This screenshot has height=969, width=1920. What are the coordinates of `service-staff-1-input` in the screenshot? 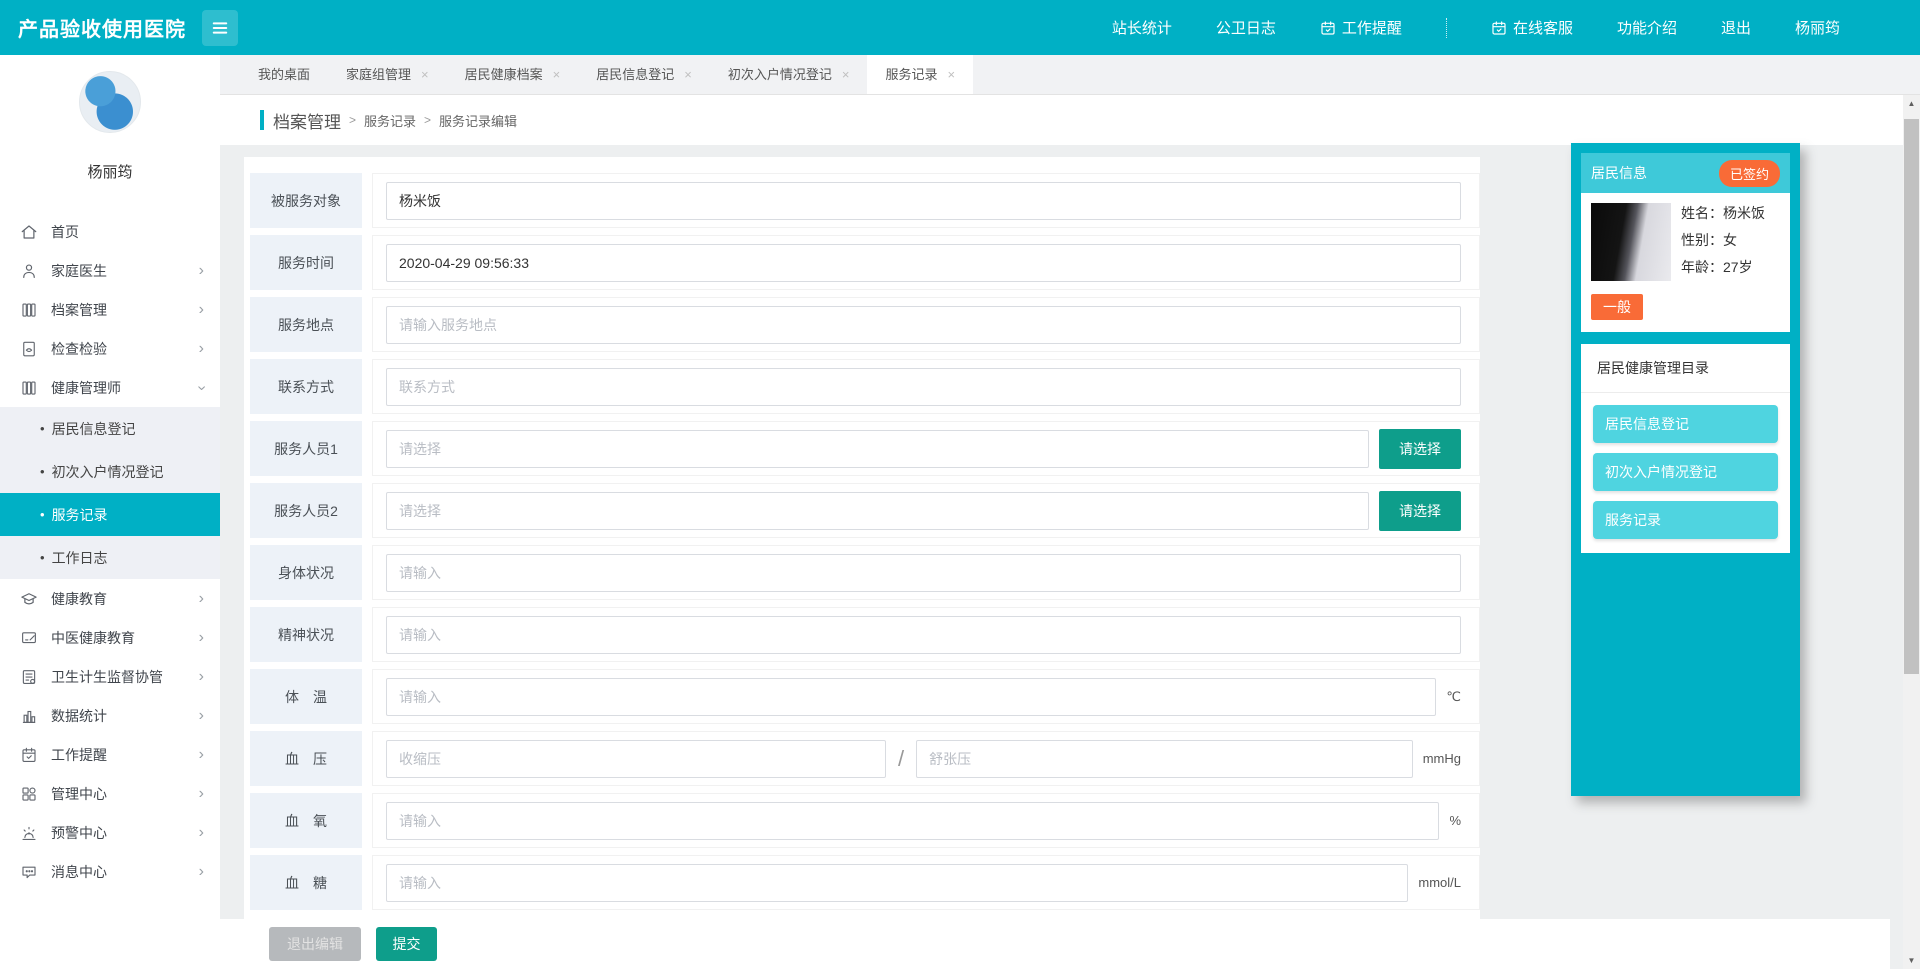 It's located at (877, 448).